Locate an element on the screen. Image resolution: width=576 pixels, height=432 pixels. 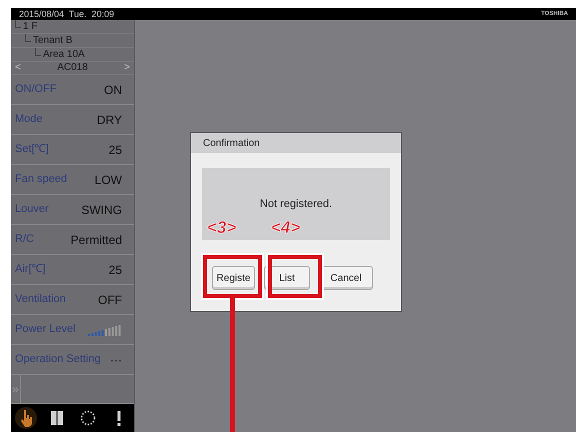
tree-item: Area 10A is located at coordinates (64, 55).